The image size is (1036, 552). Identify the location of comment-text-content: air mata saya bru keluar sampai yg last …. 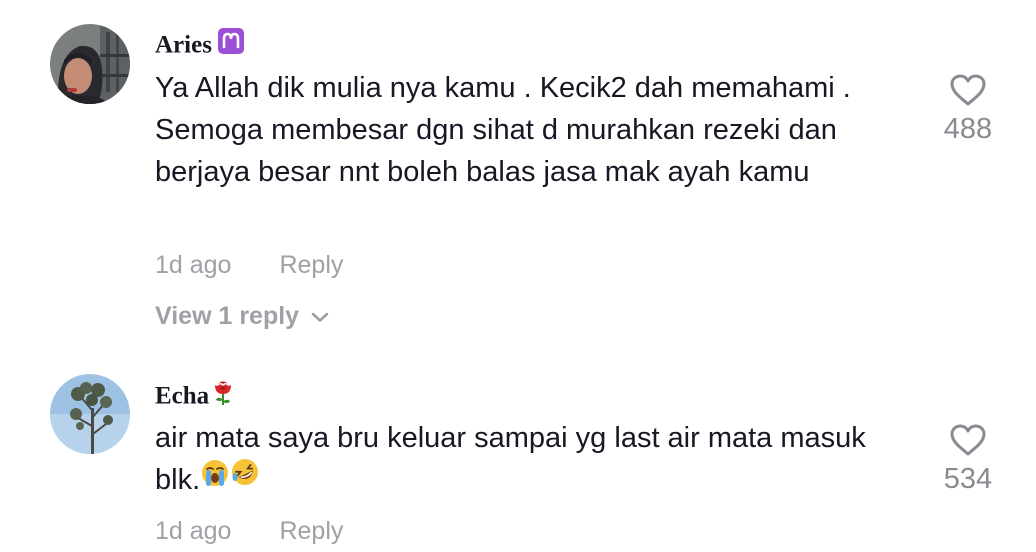
(510, 459).